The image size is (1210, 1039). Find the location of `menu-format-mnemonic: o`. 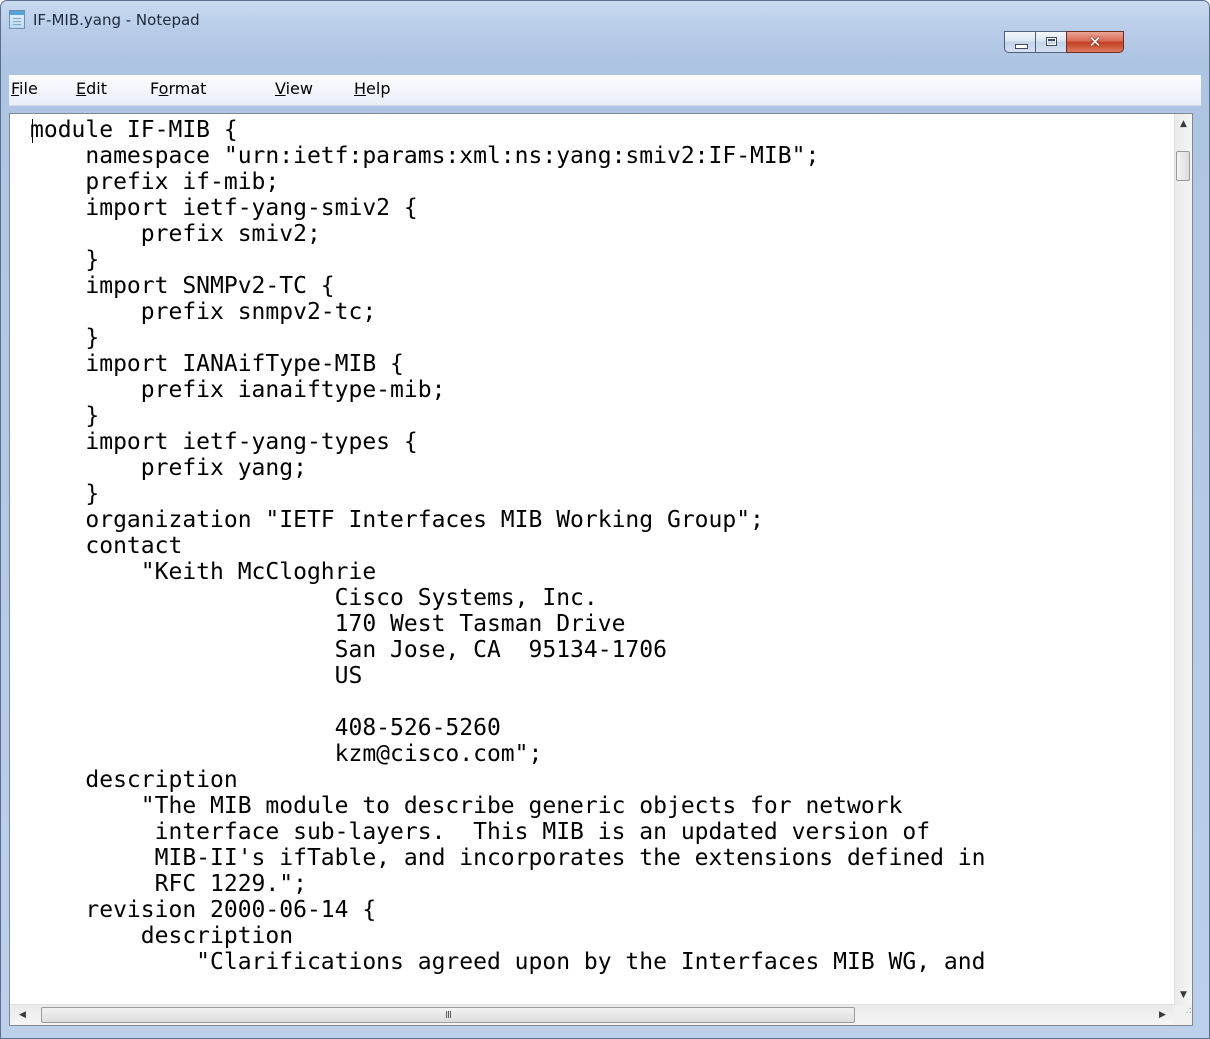

menu-format-mnemonic: o is located at coordinates (163, 88).